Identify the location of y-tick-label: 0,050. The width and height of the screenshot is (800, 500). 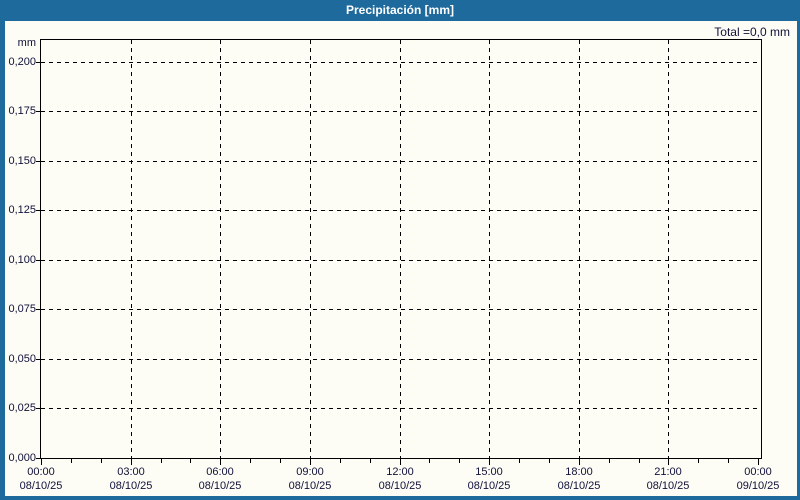
(22, 359).